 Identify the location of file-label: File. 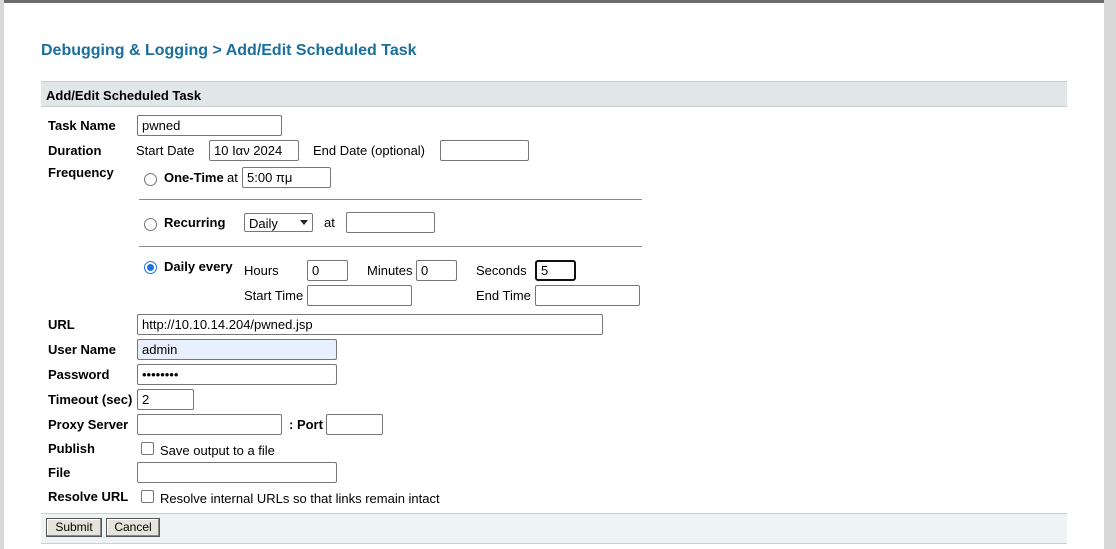
(59, 472).